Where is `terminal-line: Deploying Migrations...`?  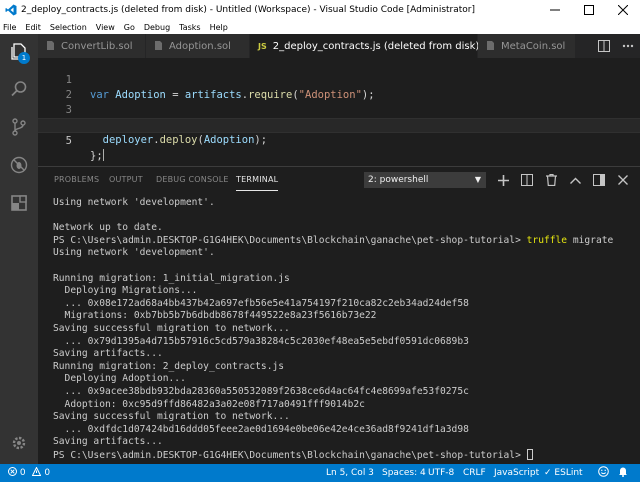 terminal-line: Deploying Migrations... is located at coordinates (125, 291).